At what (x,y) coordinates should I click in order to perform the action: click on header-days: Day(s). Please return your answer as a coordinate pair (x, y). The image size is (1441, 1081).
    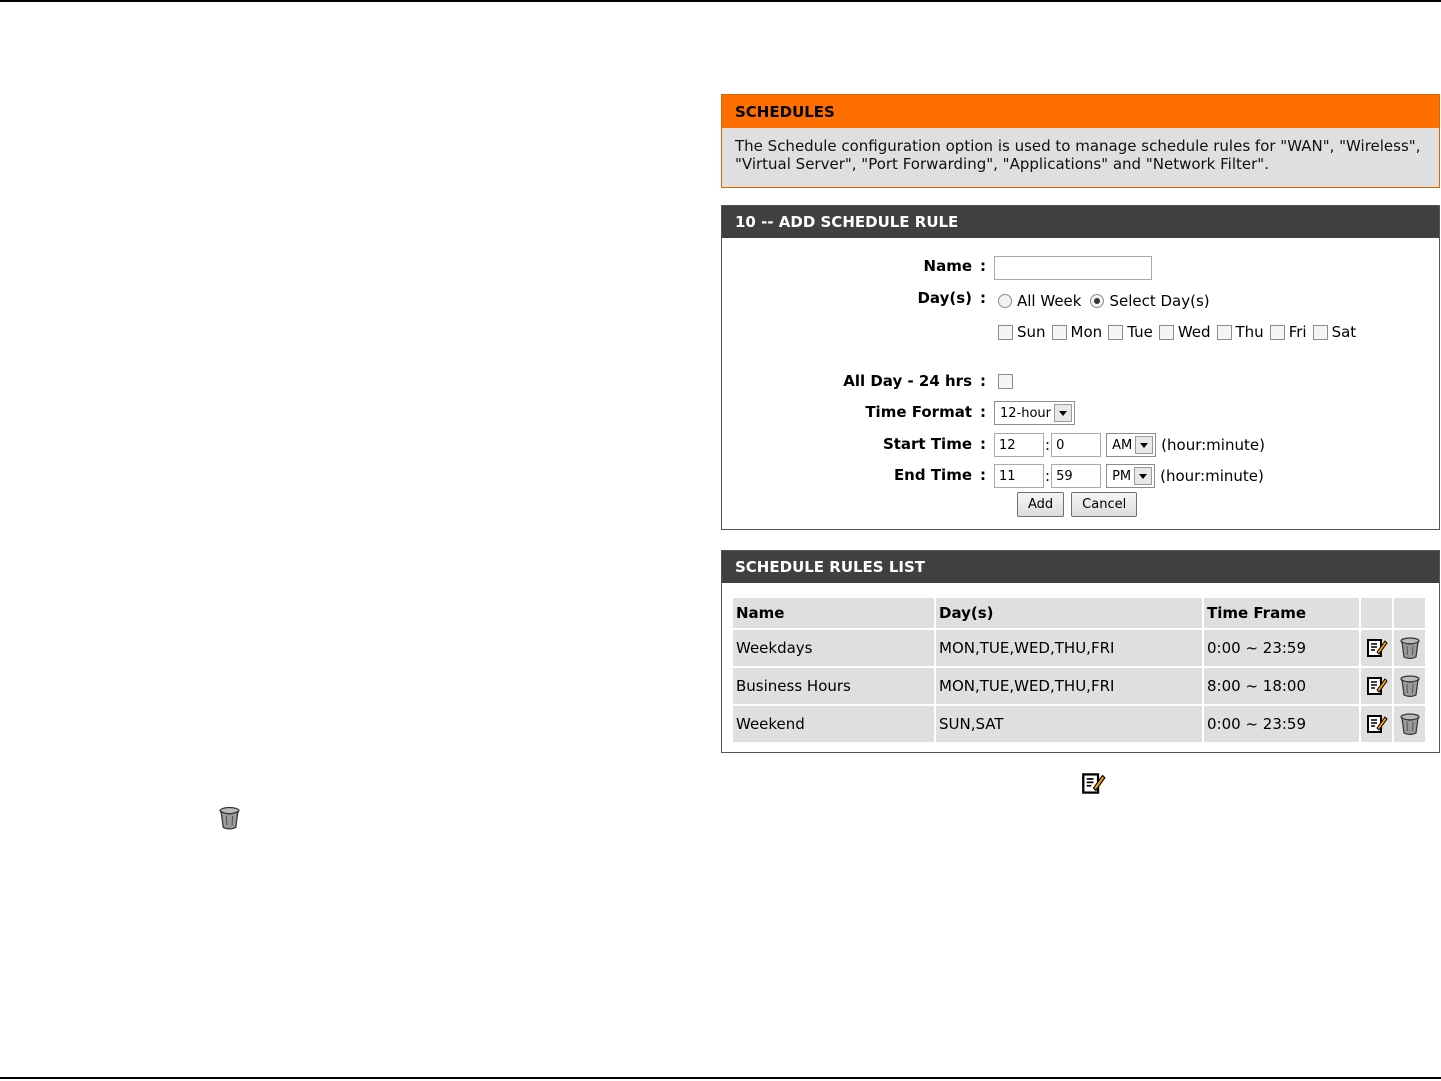
    Looking at the image, I should click on (1069, 613).